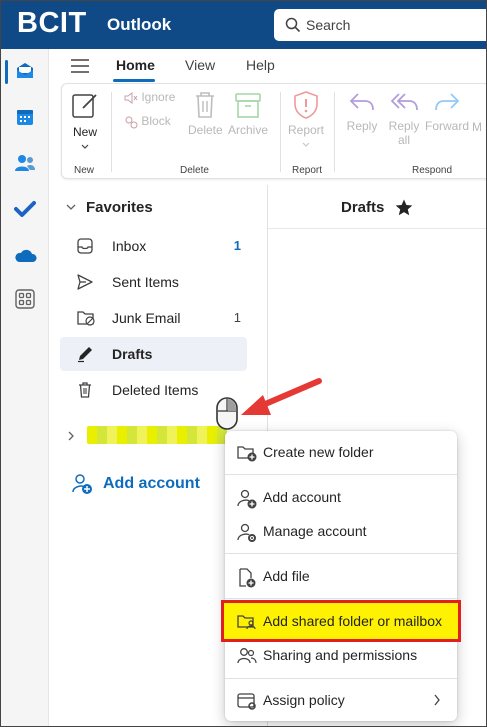  I want to click on folder-item-inbox: Inbox 1, so click(153, 246).